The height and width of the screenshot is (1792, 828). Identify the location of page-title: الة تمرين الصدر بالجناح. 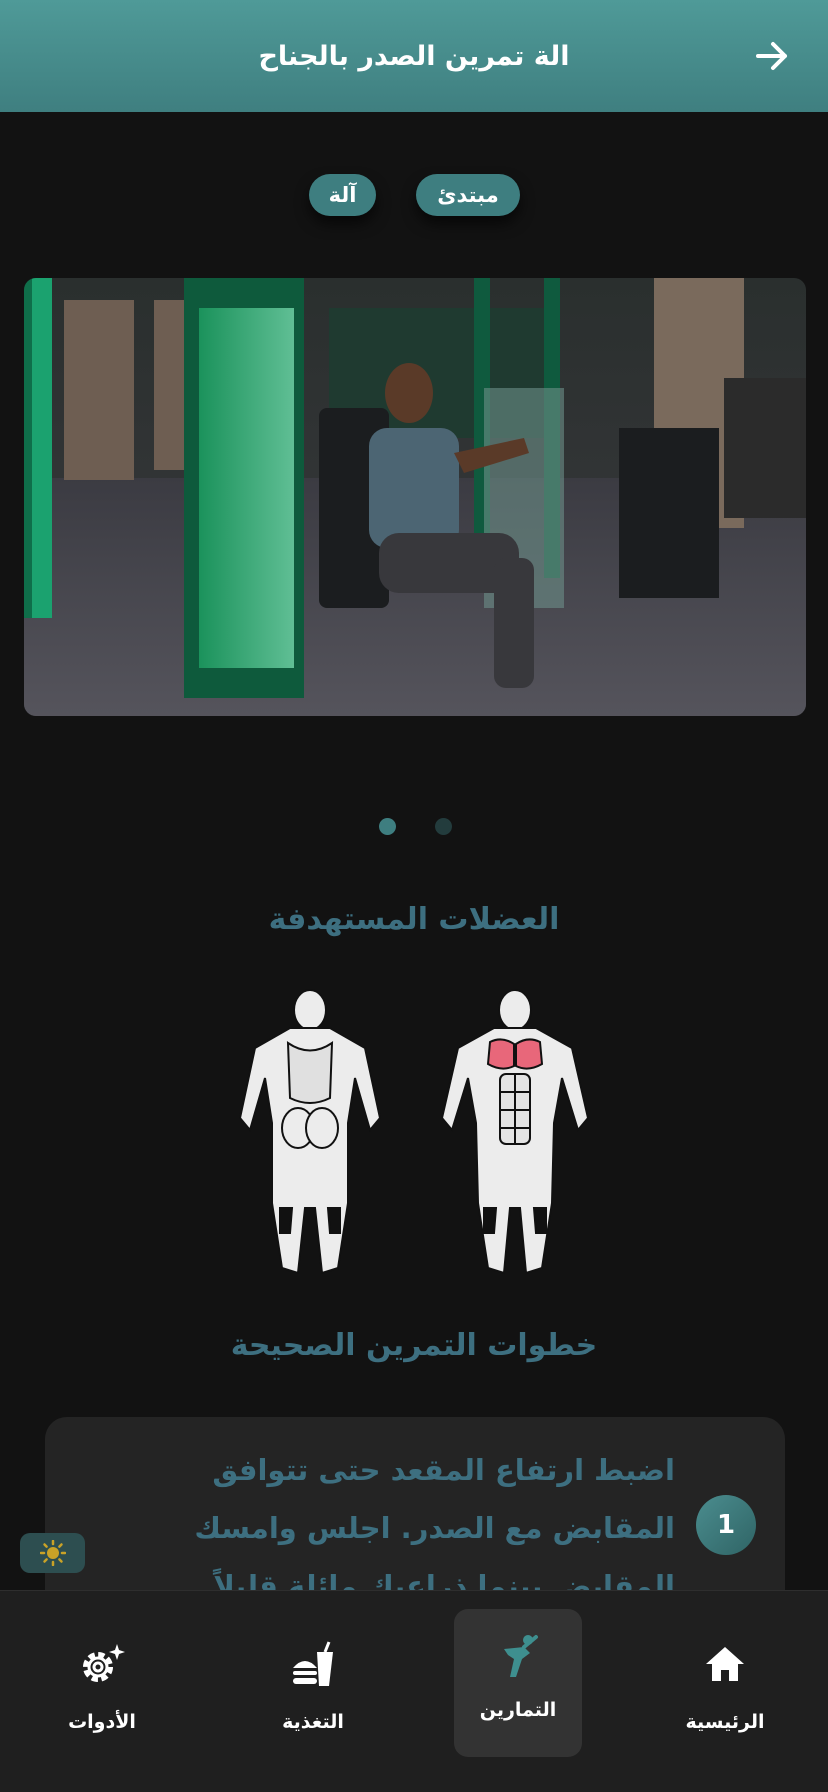
(414, 56).